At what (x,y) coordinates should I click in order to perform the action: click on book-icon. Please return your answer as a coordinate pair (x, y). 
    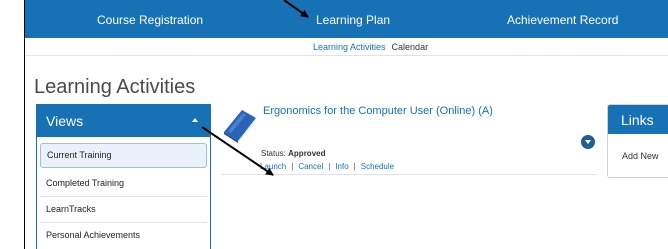
    Looking at the image, I should click on (240, 126).